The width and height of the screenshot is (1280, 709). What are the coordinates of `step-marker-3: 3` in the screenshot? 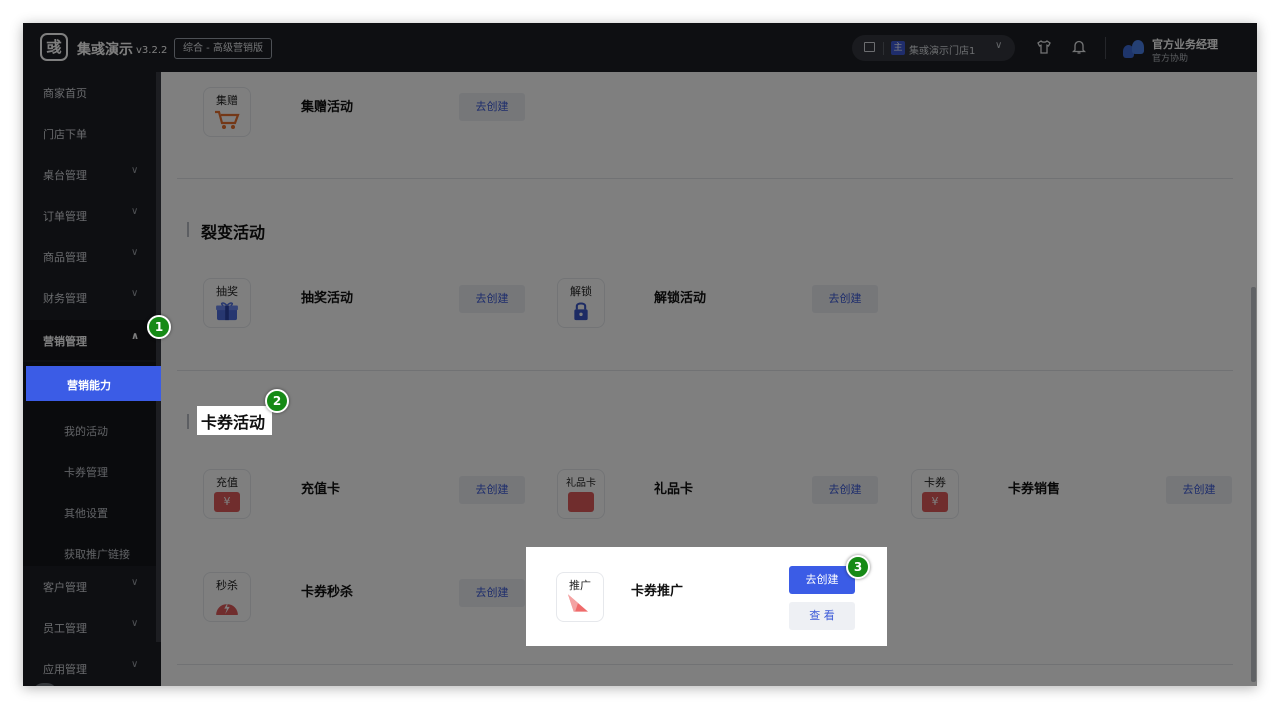 It's located at (858, 567).